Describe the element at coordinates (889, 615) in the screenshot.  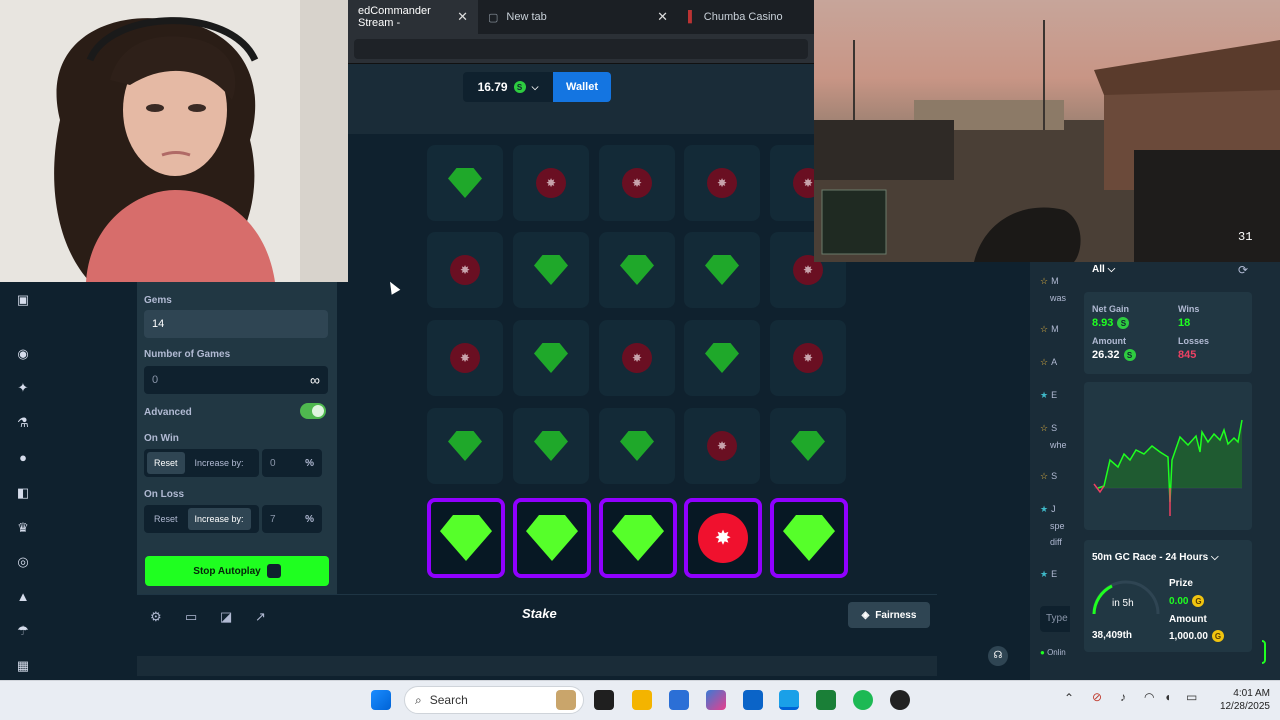
I see `fairness-button: ◈ Fairness` at that location.